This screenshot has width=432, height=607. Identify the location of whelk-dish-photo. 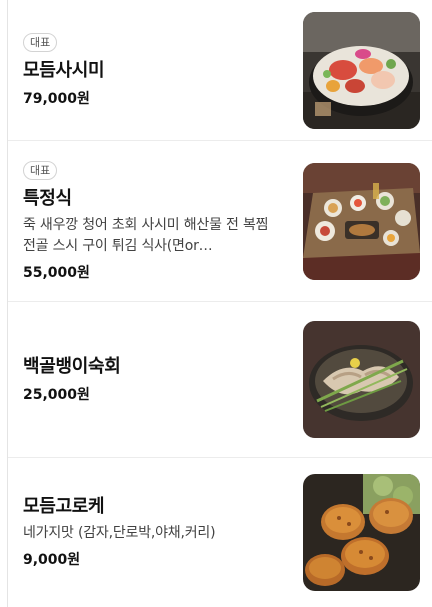
(361, 379).